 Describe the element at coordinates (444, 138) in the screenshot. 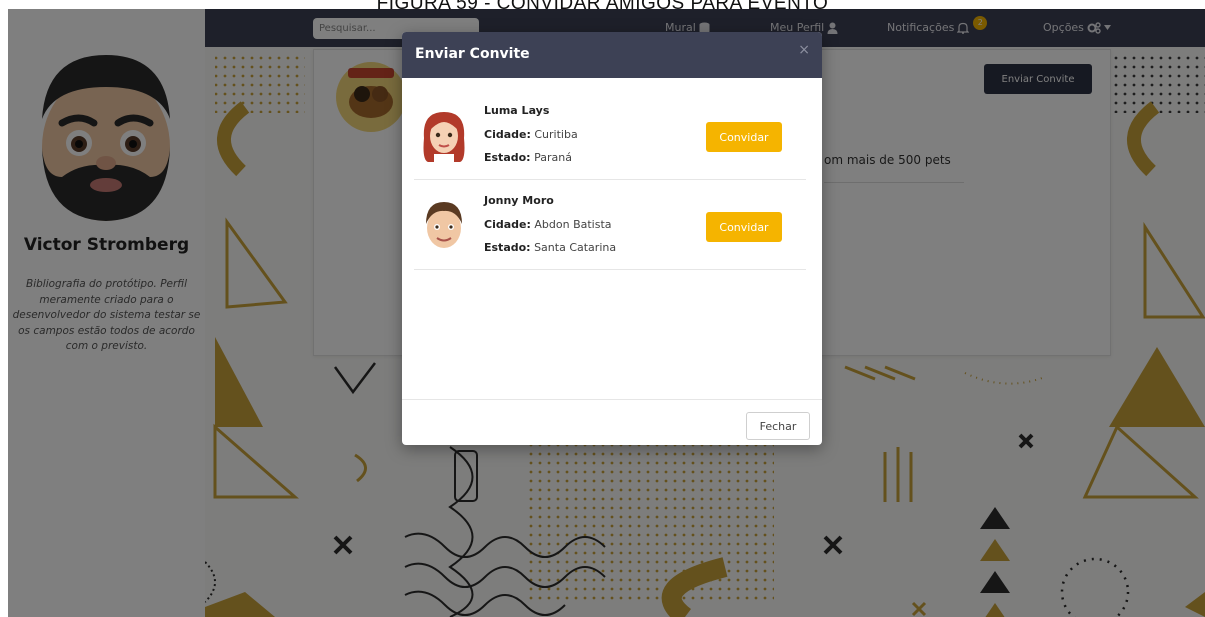

I see `woman-avatar-icon` at that location.